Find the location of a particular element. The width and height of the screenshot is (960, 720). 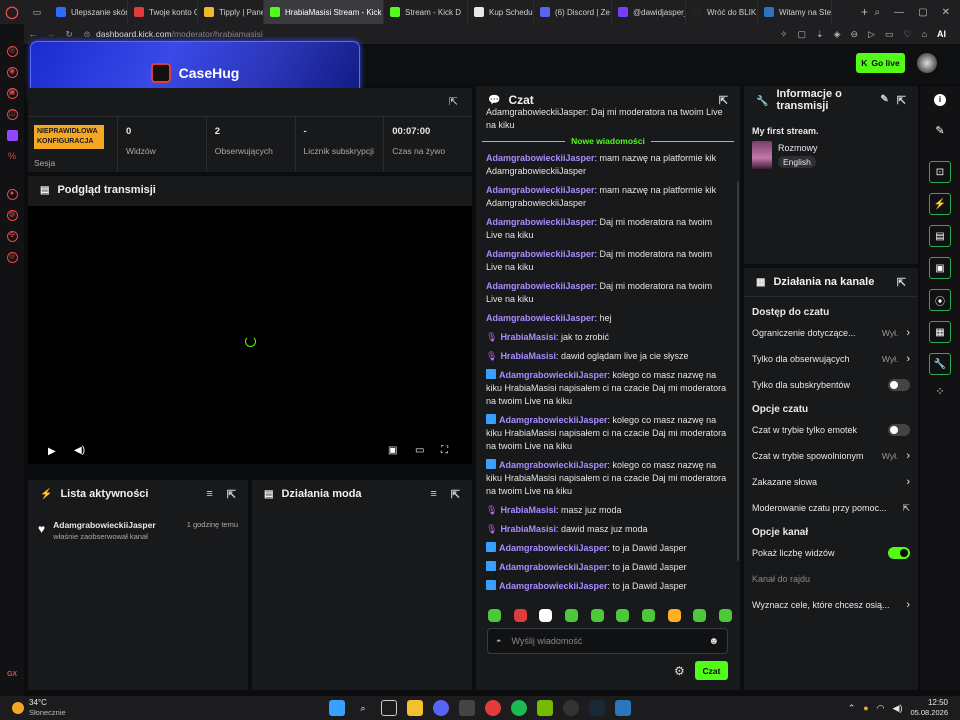

messenger-icon: ◉ is located at coordinates (12, 72).